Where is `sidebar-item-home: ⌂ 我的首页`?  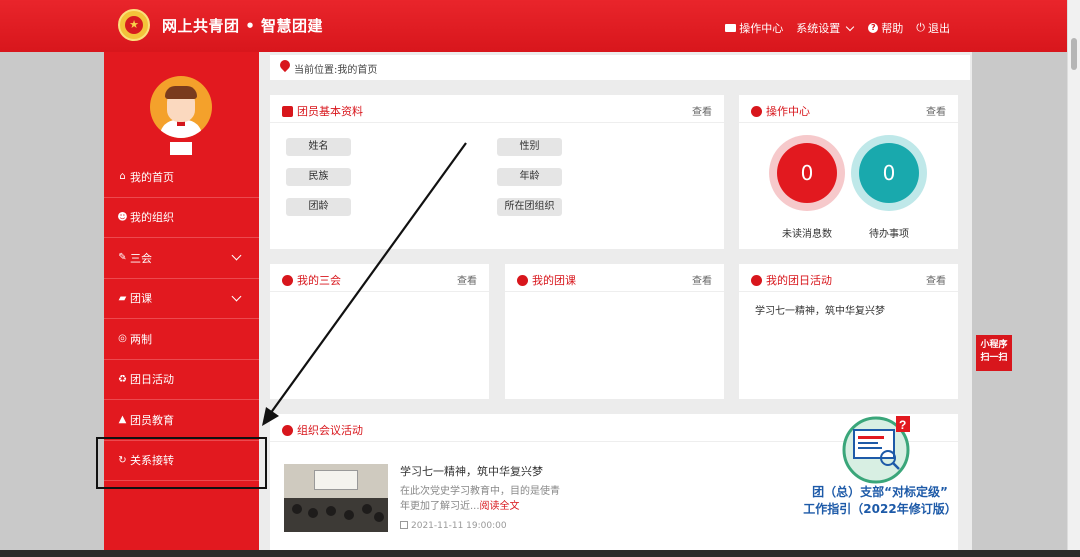 sidebar-item-home: ⌂ 我的首页 is located at coordinates (181, 177).